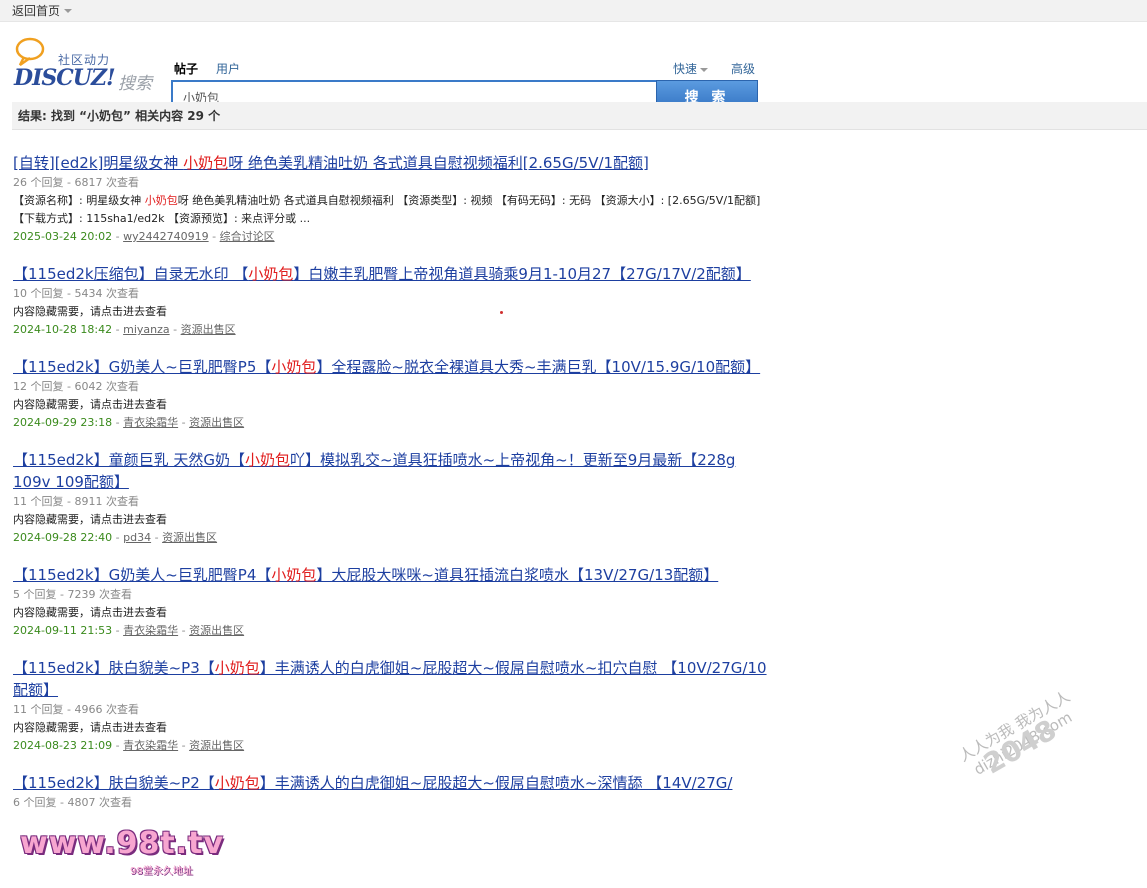 This screenshot has height=888, width=1147. I want to click on search-header: 社区动力 DISCUZ! 搜索 帖子 用户 快速 高级 搜 索, so click(573, 68).